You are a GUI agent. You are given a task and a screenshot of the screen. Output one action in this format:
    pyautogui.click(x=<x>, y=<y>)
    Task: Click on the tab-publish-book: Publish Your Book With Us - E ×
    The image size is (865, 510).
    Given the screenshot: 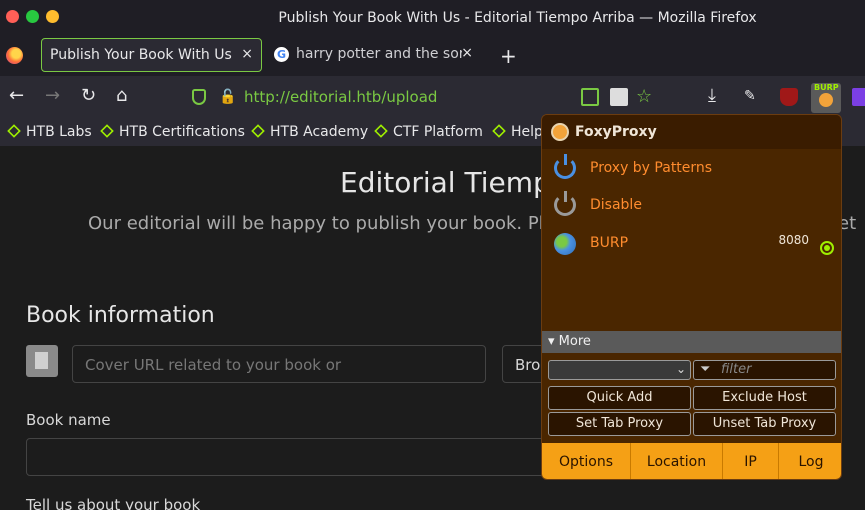 What is the action you would take?
    pyautogui.click(x=151, y=55)
    